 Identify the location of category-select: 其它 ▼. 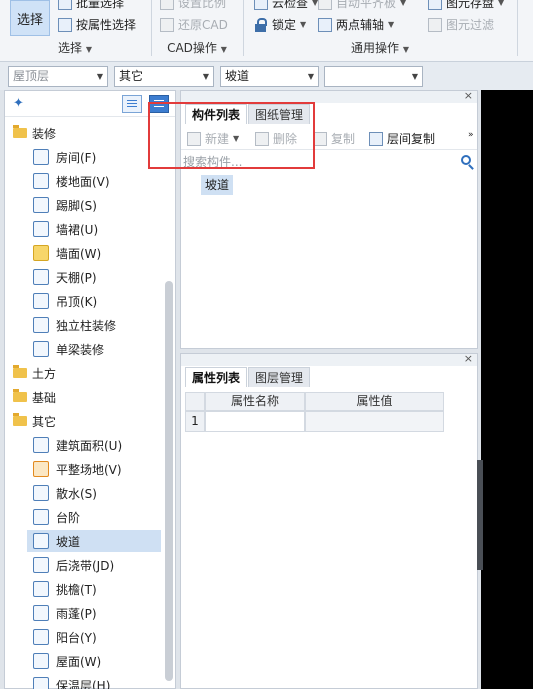
(164, 76).